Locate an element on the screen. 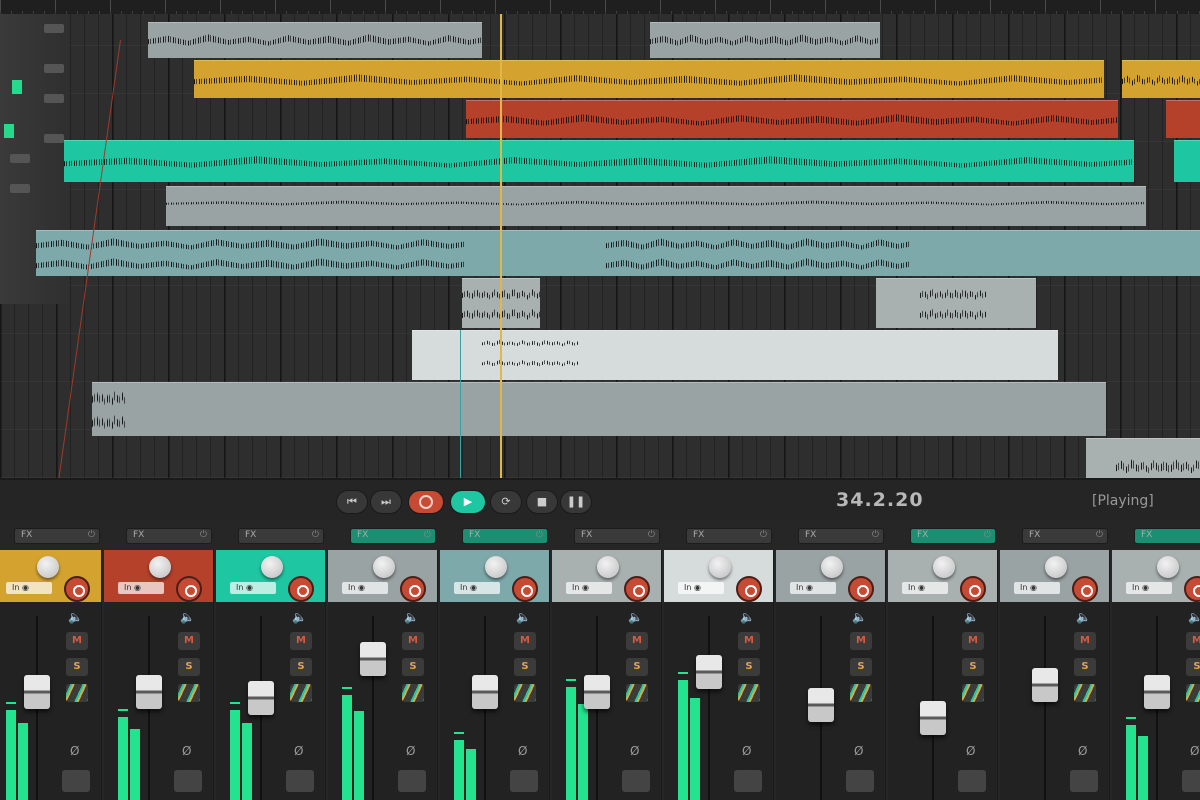  stop-button: ■ is located at coordinates (542, 502).